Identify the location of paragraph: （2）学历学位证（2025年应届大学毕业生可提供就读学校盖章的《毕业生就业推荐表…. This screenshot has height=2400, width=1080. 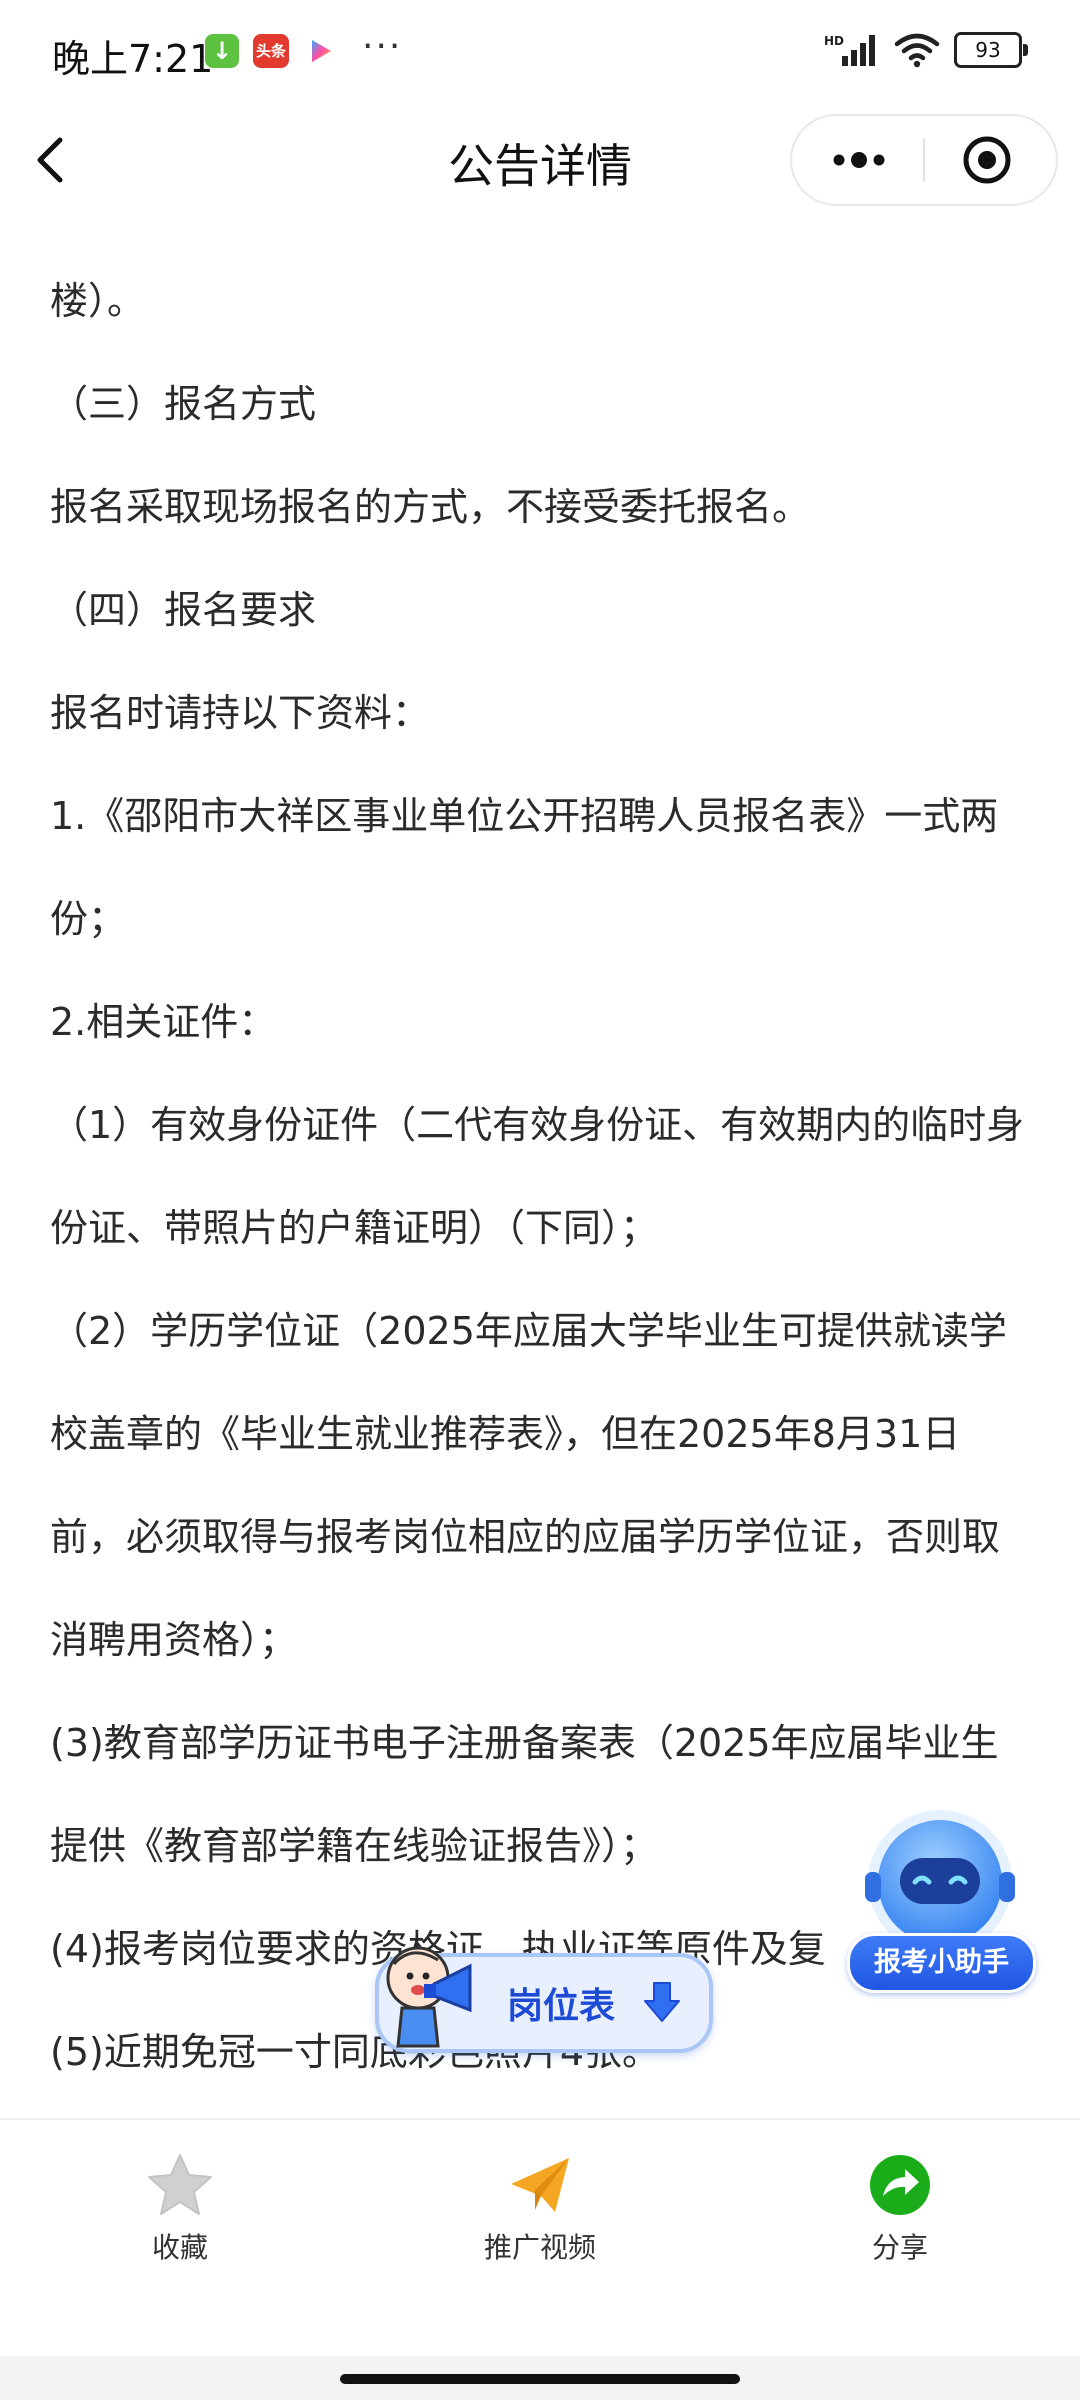
(528, 1485).